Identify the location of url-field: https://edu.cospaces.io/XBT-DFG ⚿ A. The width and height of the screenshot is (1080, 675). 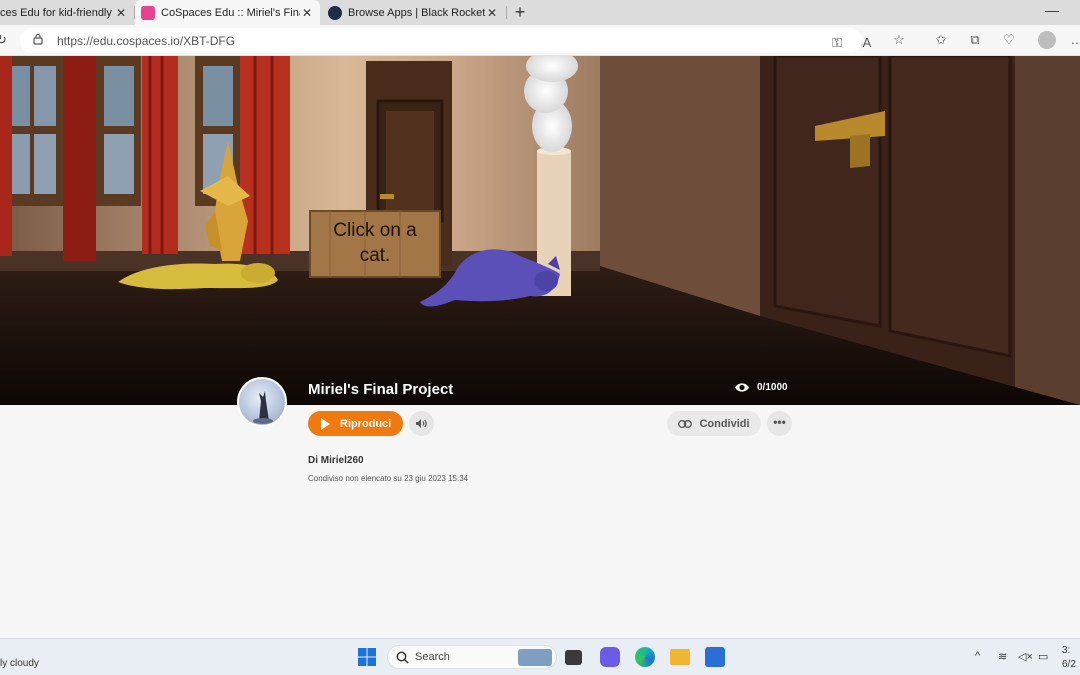
(445, 40).